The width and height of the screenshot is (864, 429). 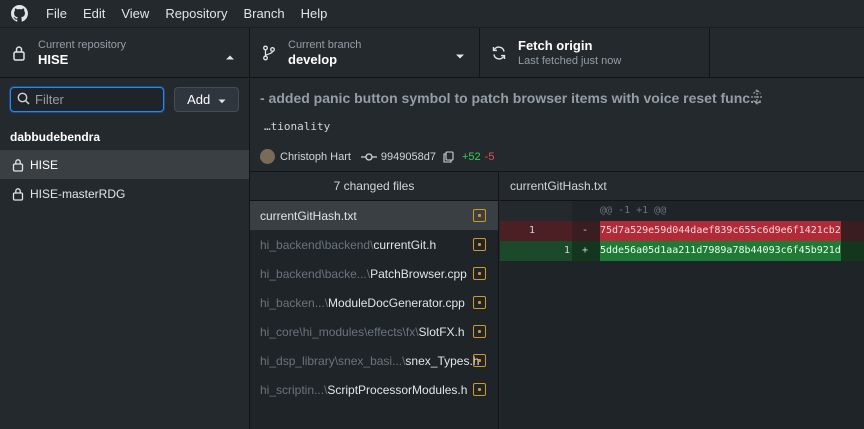 I want to click on menu-repository: Repository, so click(x=196, y=14).